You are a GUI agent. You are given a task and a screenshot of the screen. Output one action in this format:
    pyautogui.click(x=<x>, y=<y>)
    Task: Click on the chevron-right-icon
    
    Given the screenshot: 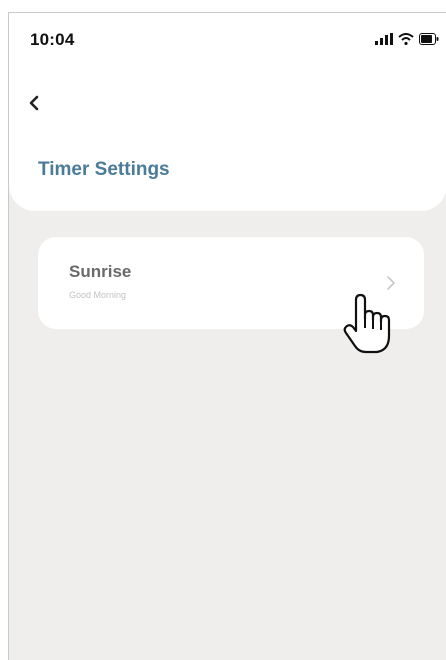 What is the action you would take?
    pyautogui.click(x=391, y=283)
    